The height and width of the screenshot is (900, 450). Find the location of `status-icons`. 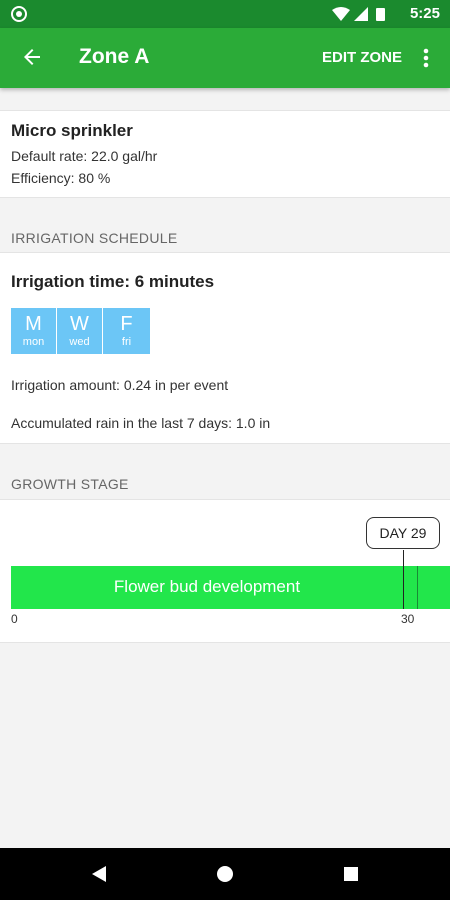

status-icons is located at coordinates (362, 16).